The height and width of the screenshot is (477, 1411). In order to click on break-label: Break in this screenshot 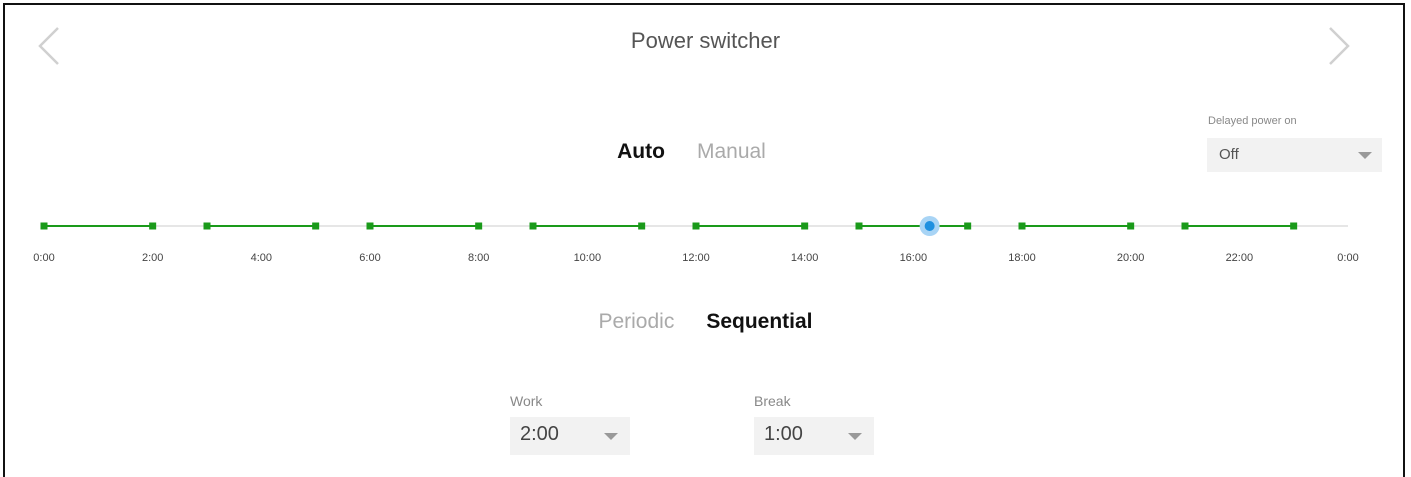, I will do `click(772, 401)`.